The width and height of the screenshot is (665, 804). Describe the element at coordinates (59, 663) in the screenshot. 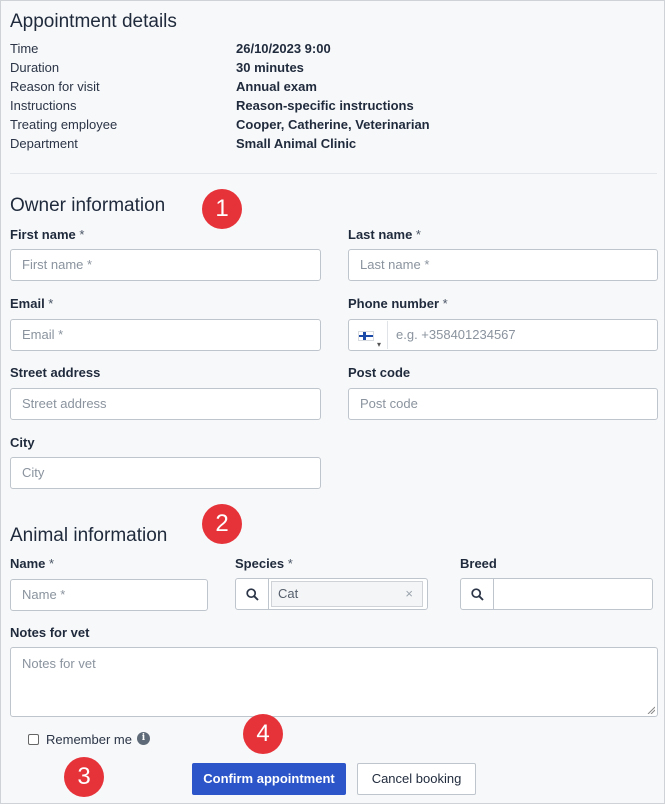

I see `notes-placeholder: Notes for vet` at that location.